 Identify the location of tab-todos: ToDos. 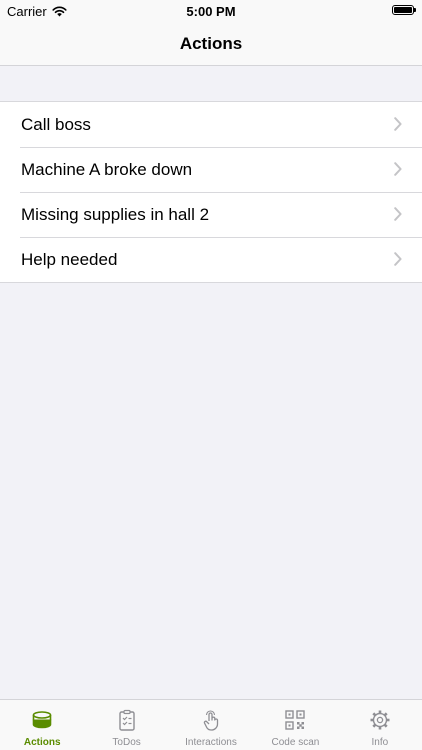
(126, 725).